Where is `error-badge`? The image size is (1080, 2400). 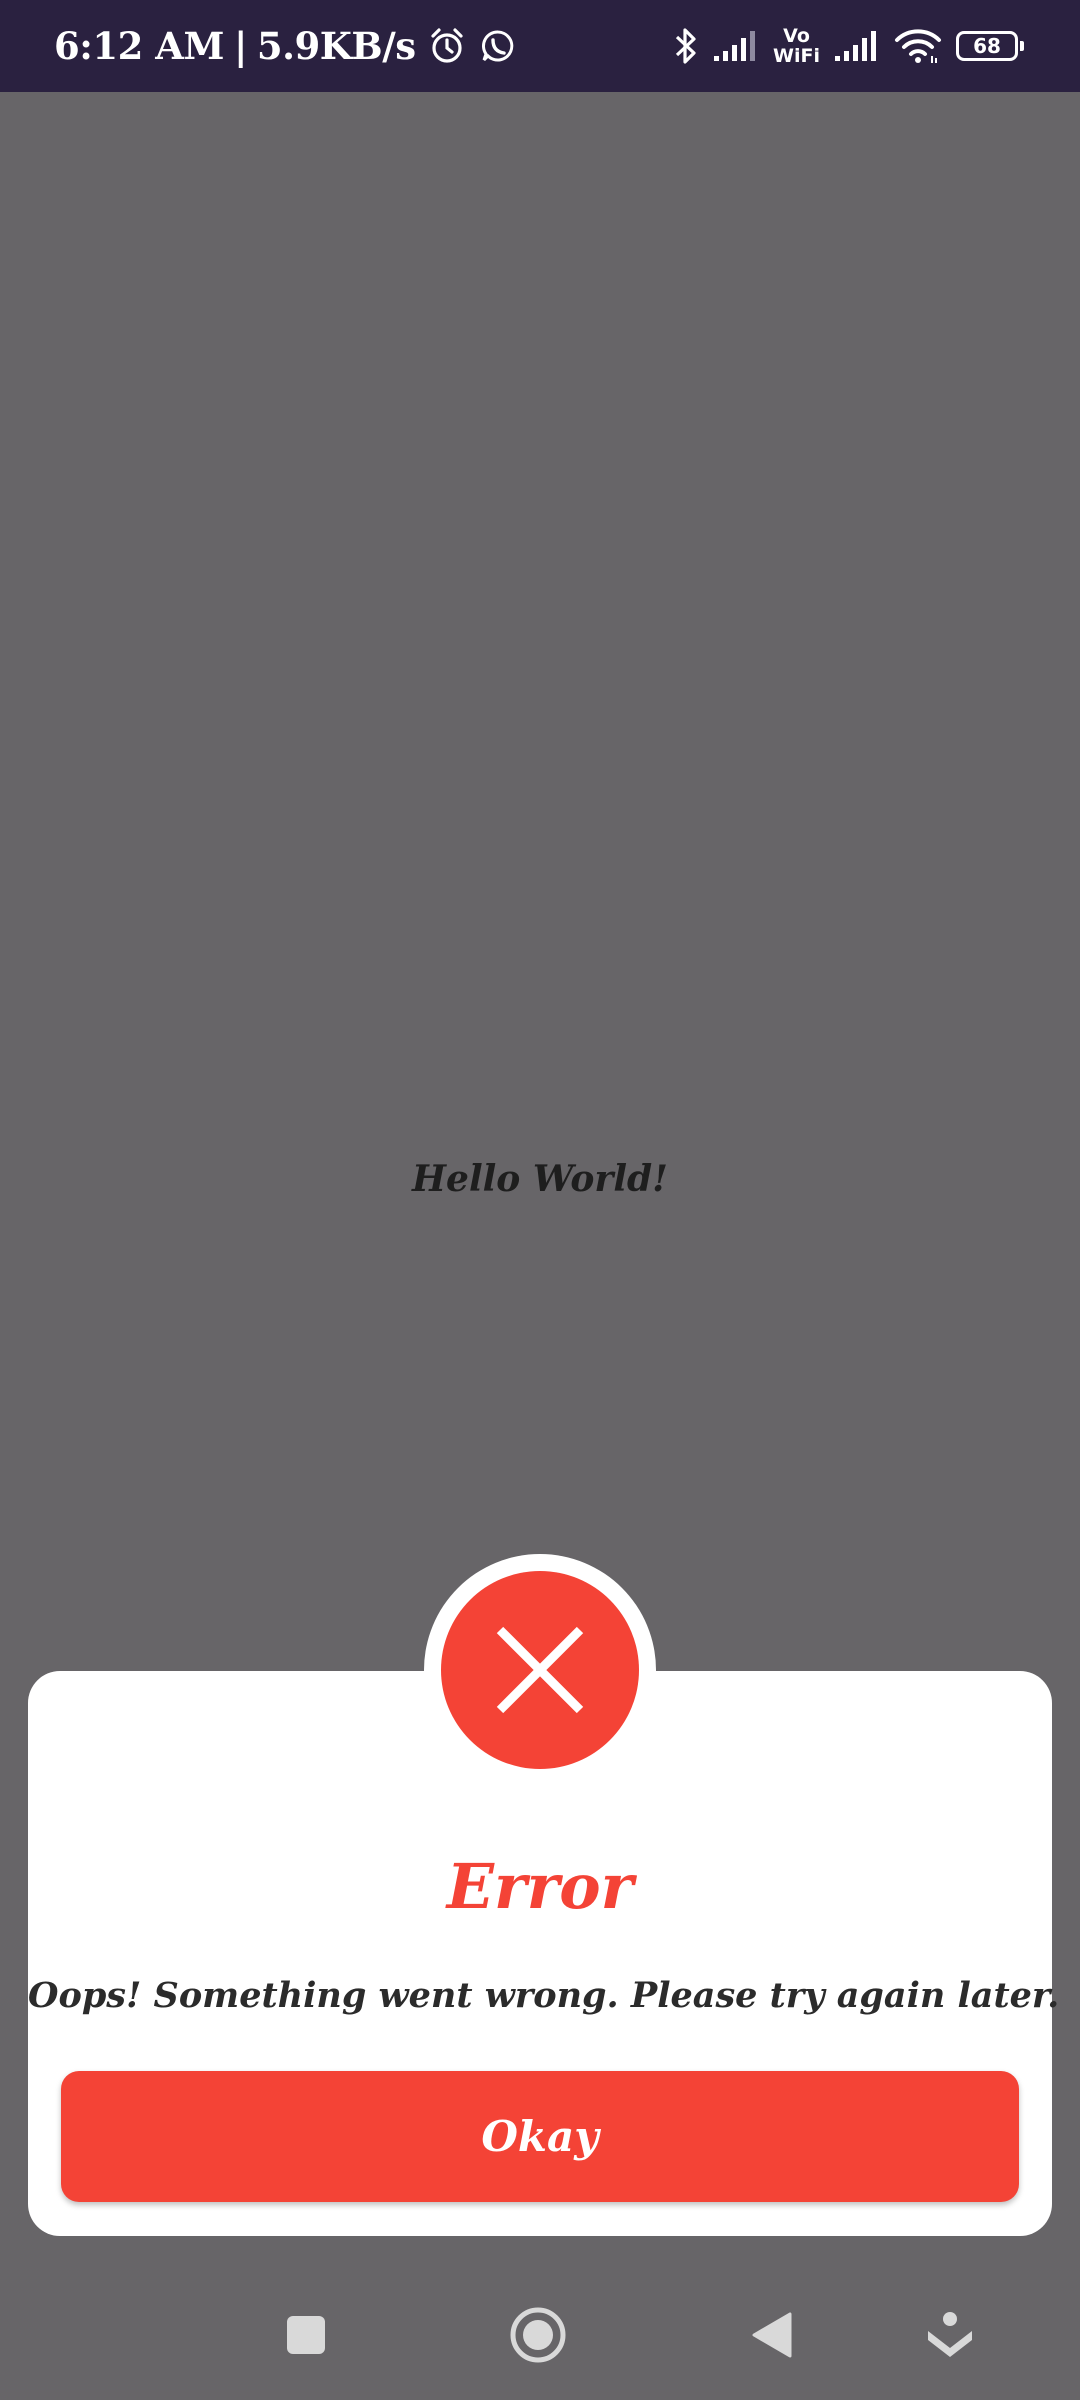
error-badge is located at coordinates (540, 1670).